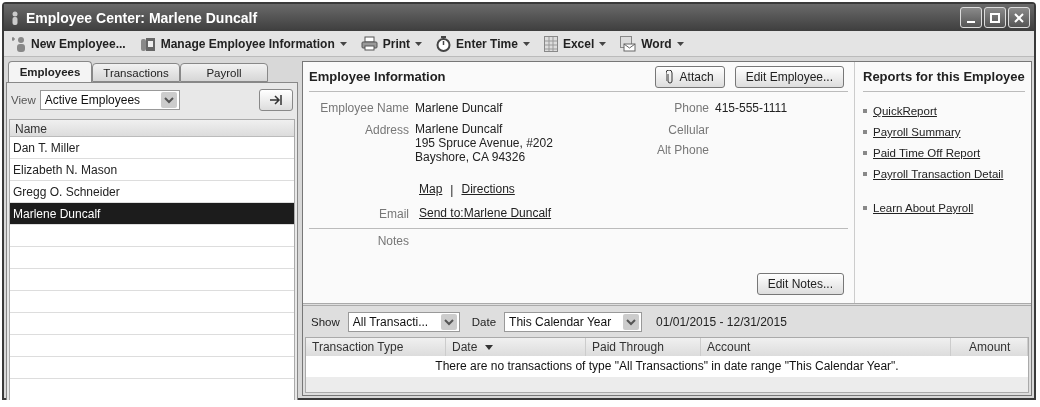  I want to click on field-label: Address, so click(386, 130).